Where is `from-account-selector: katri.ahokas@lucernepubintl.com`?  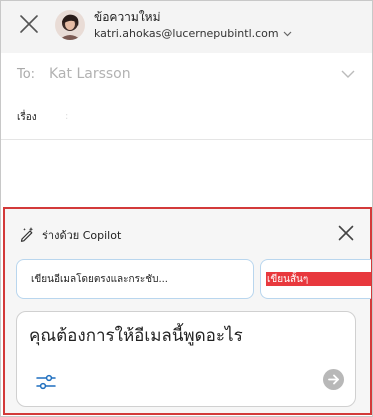 from-account-selector: katri.ahokas@lucernepubintl.com is located at coordinates (193, 33).